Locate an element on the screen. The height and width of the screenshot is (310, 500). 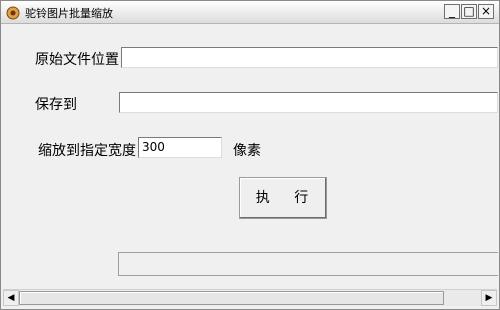
scrollbar-track is located at coordinates (250, 298).